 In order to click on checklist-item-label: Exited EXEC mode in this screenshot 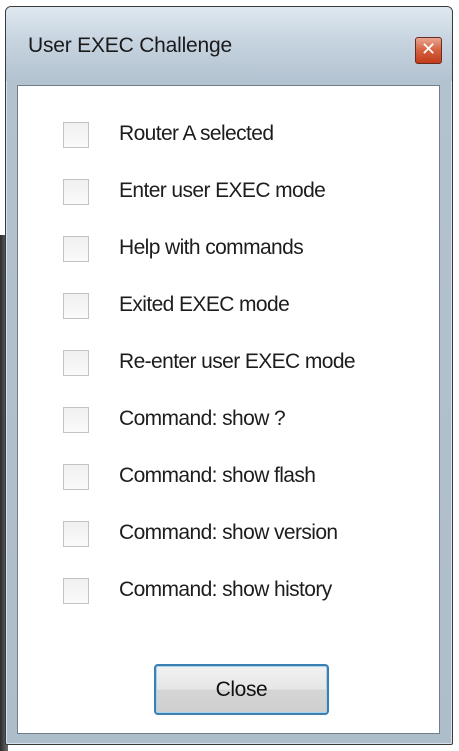, I will do `click(204, 304)`.